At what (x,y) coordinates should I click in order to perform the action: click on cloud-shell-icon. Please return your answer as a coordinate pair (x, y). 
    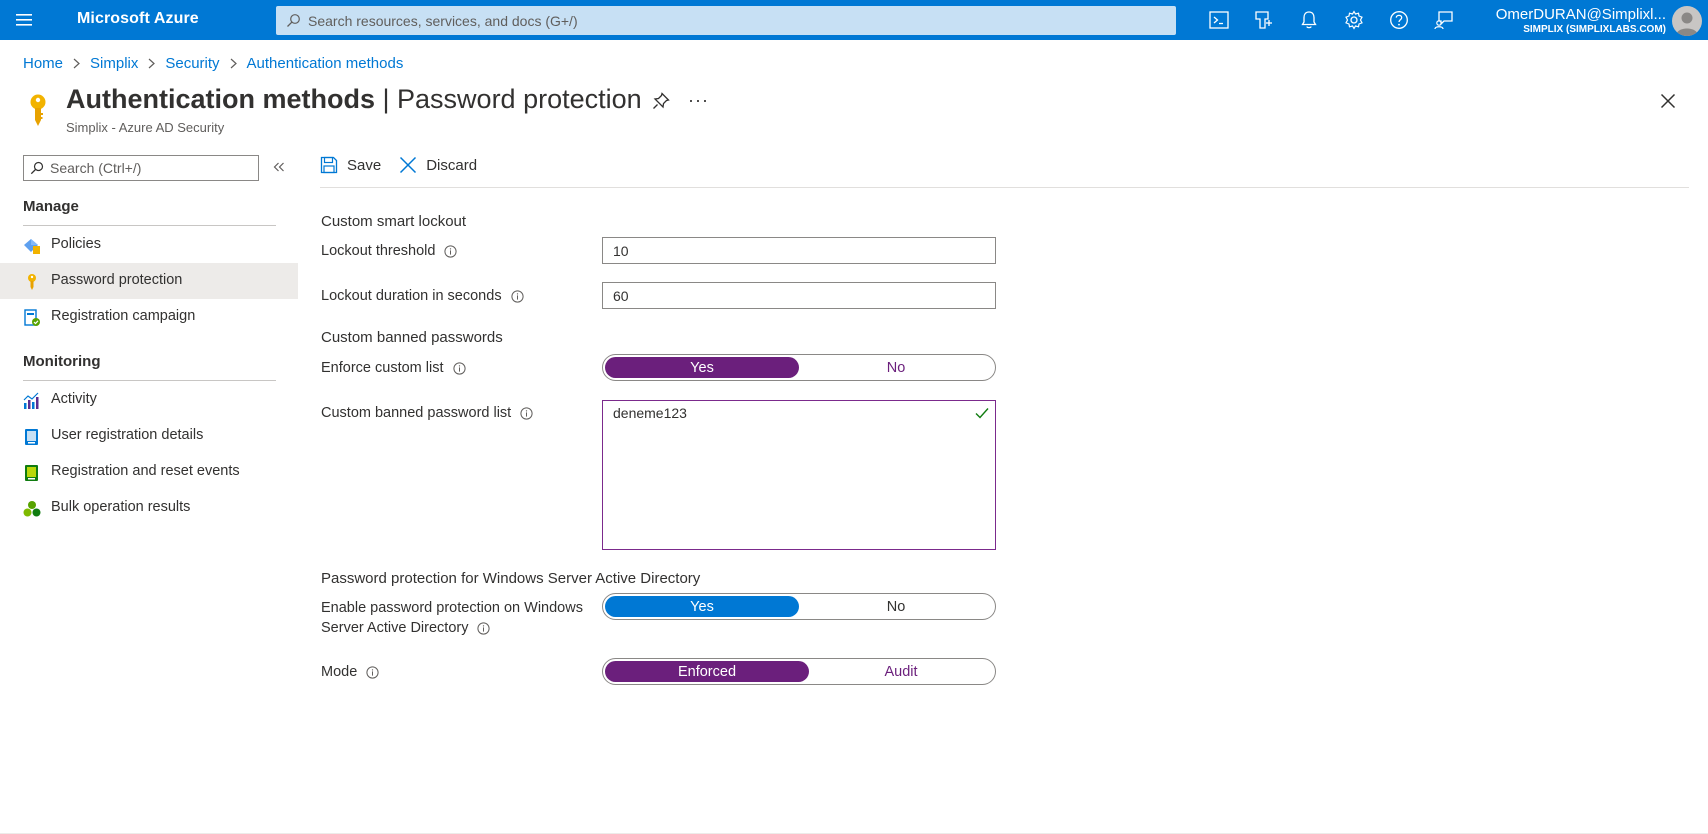
    Looking at the image, I should click on (1218, 20).